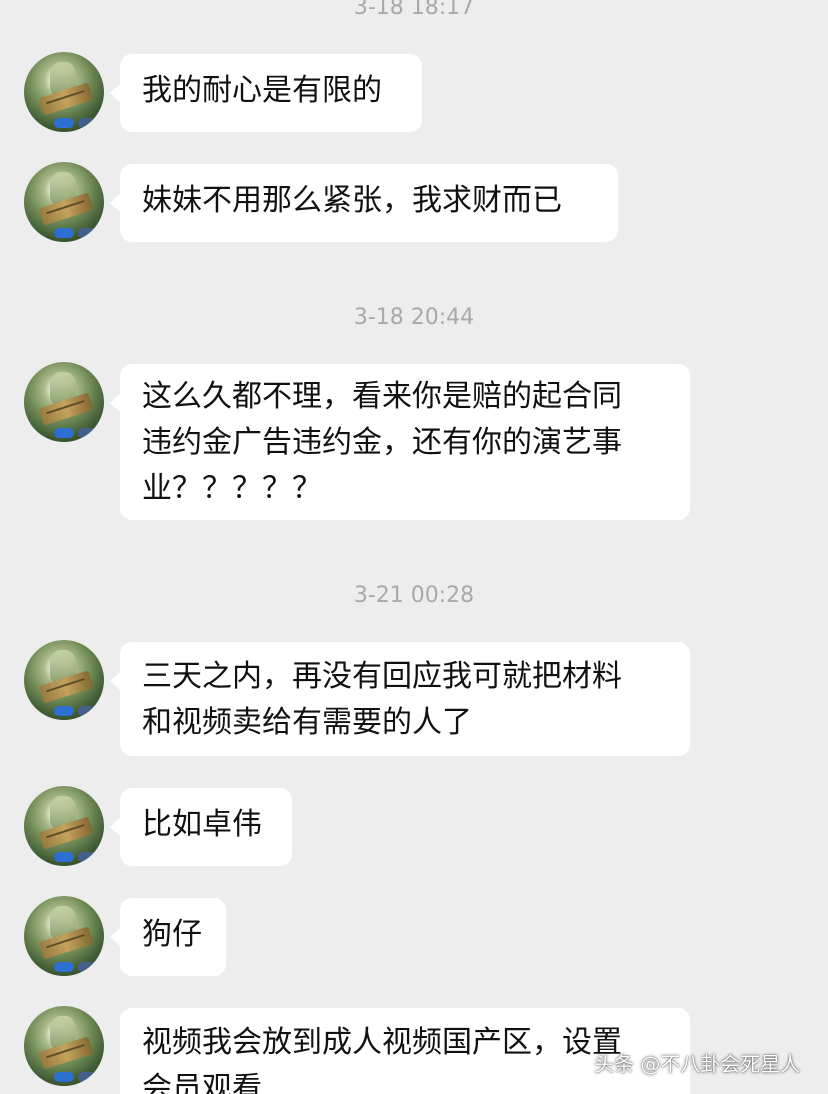 The height and width of the screenshot is (1094, 828). I want to click on message-bubble: 狗仔, so click(168, 937).